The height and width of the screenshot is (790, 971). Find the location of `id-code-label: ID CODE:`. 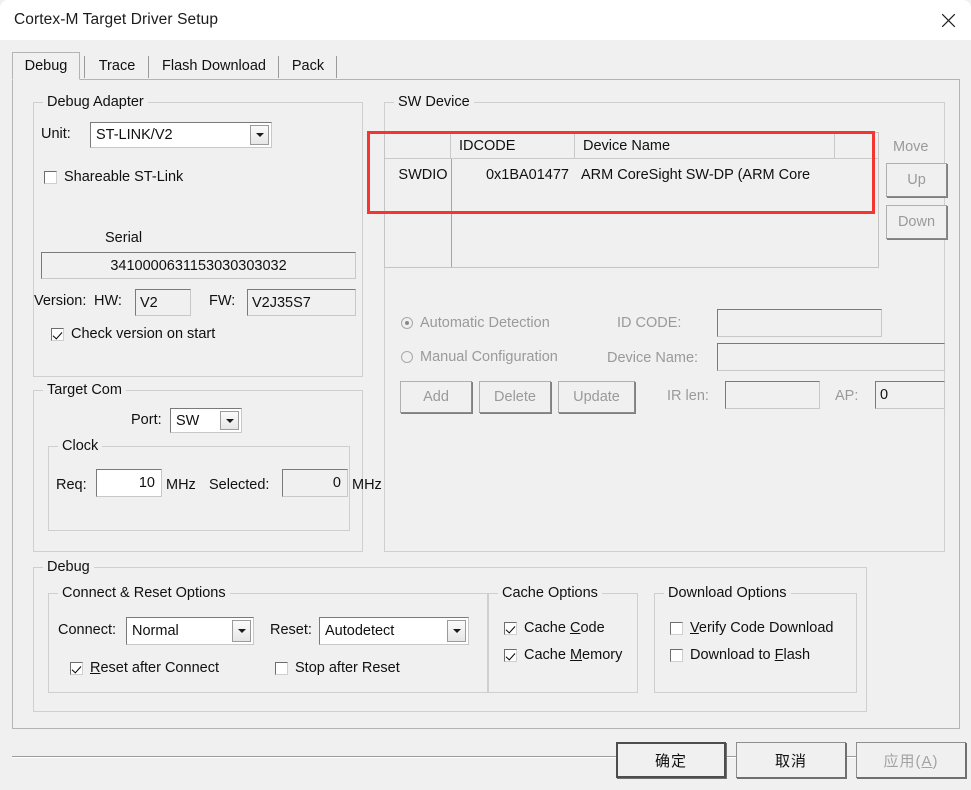

id-code-label: ID CODE: is located at coordinates (649, 323).